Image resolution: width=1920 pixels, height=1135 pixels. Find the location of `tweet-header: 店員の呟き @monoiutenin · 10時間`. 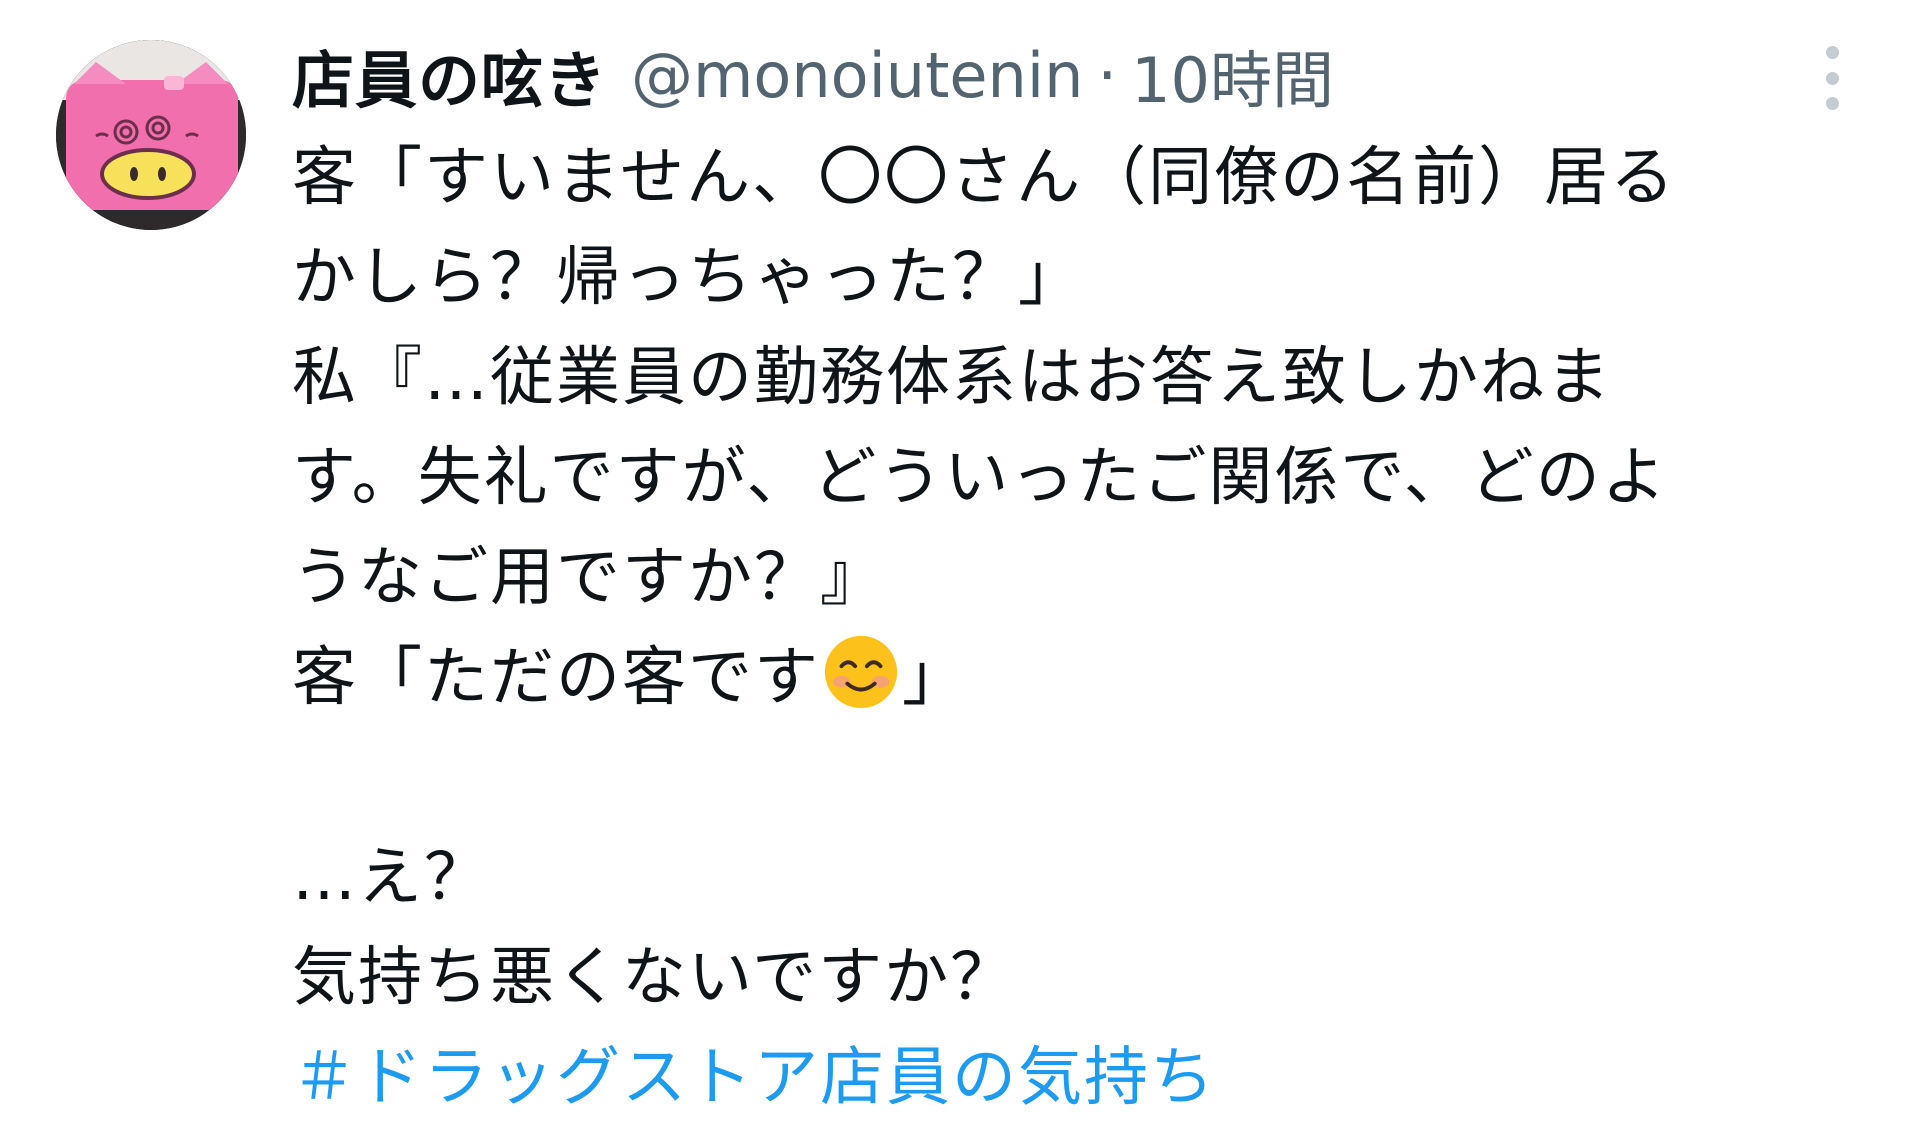

tweet-header: 店員の呟き @monoiutenin · 10時間 is located at coordinates (813, 75).